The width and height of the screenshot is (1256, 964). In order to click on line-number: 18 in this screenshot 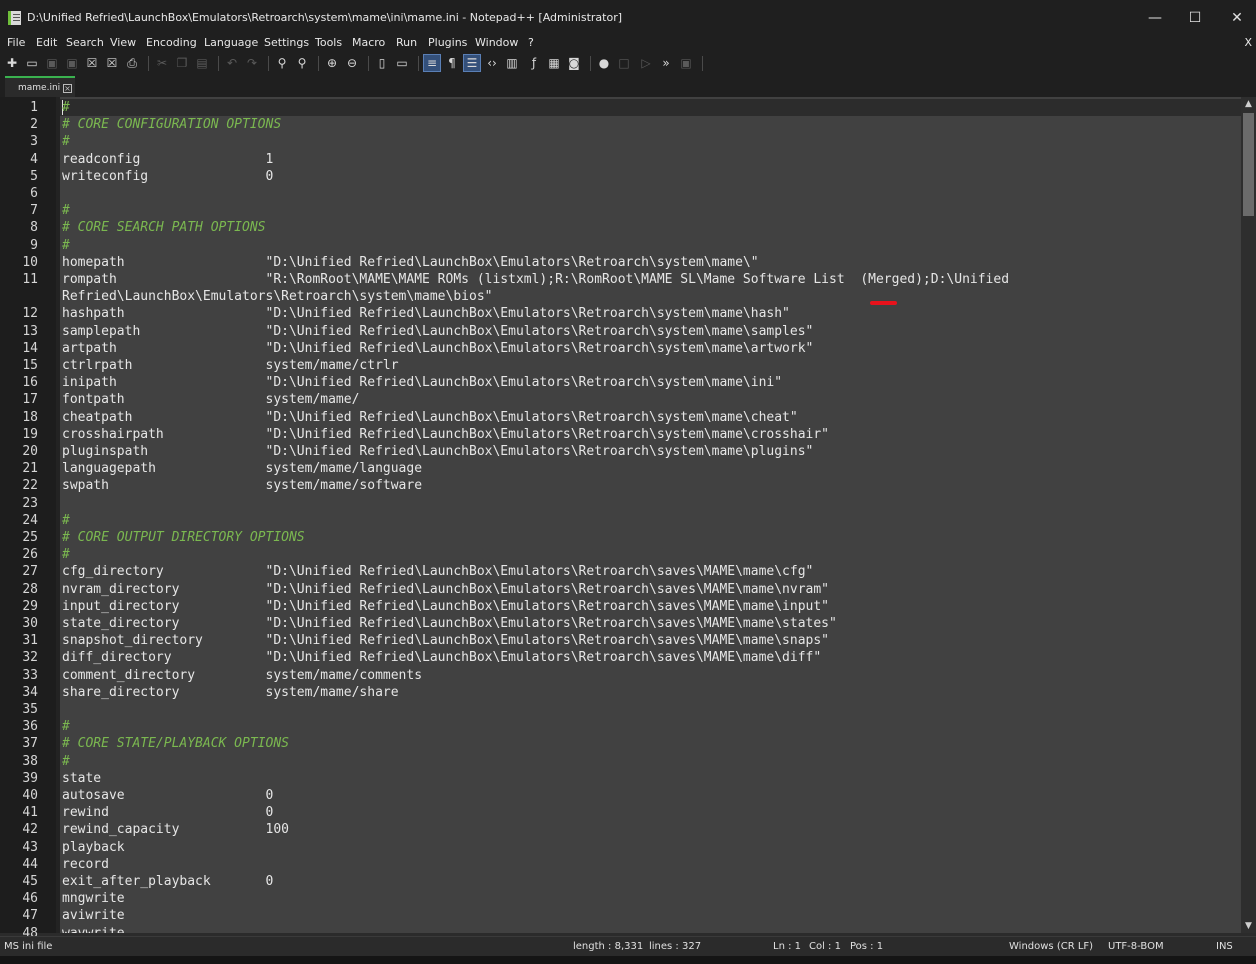, I will do `click(30, 417)`.